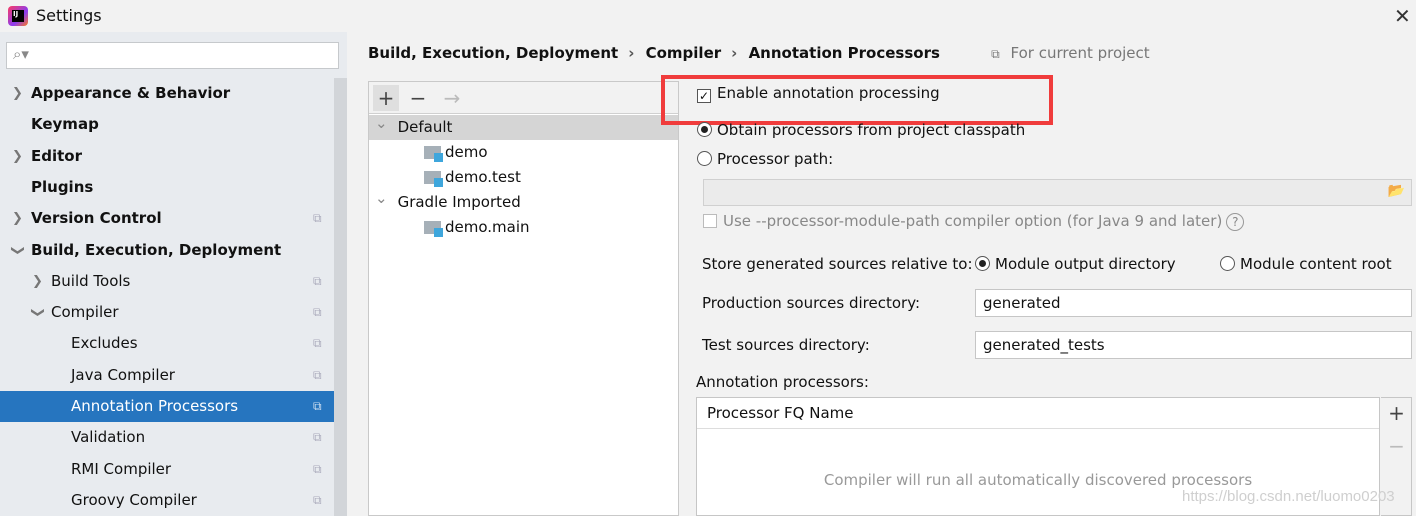 The height and width of the screenshot is (516, 1416). Describe the element at coordinates (523, 127) in the screenshot. I see `profile-tree-row: ⌄ Default` at that location.